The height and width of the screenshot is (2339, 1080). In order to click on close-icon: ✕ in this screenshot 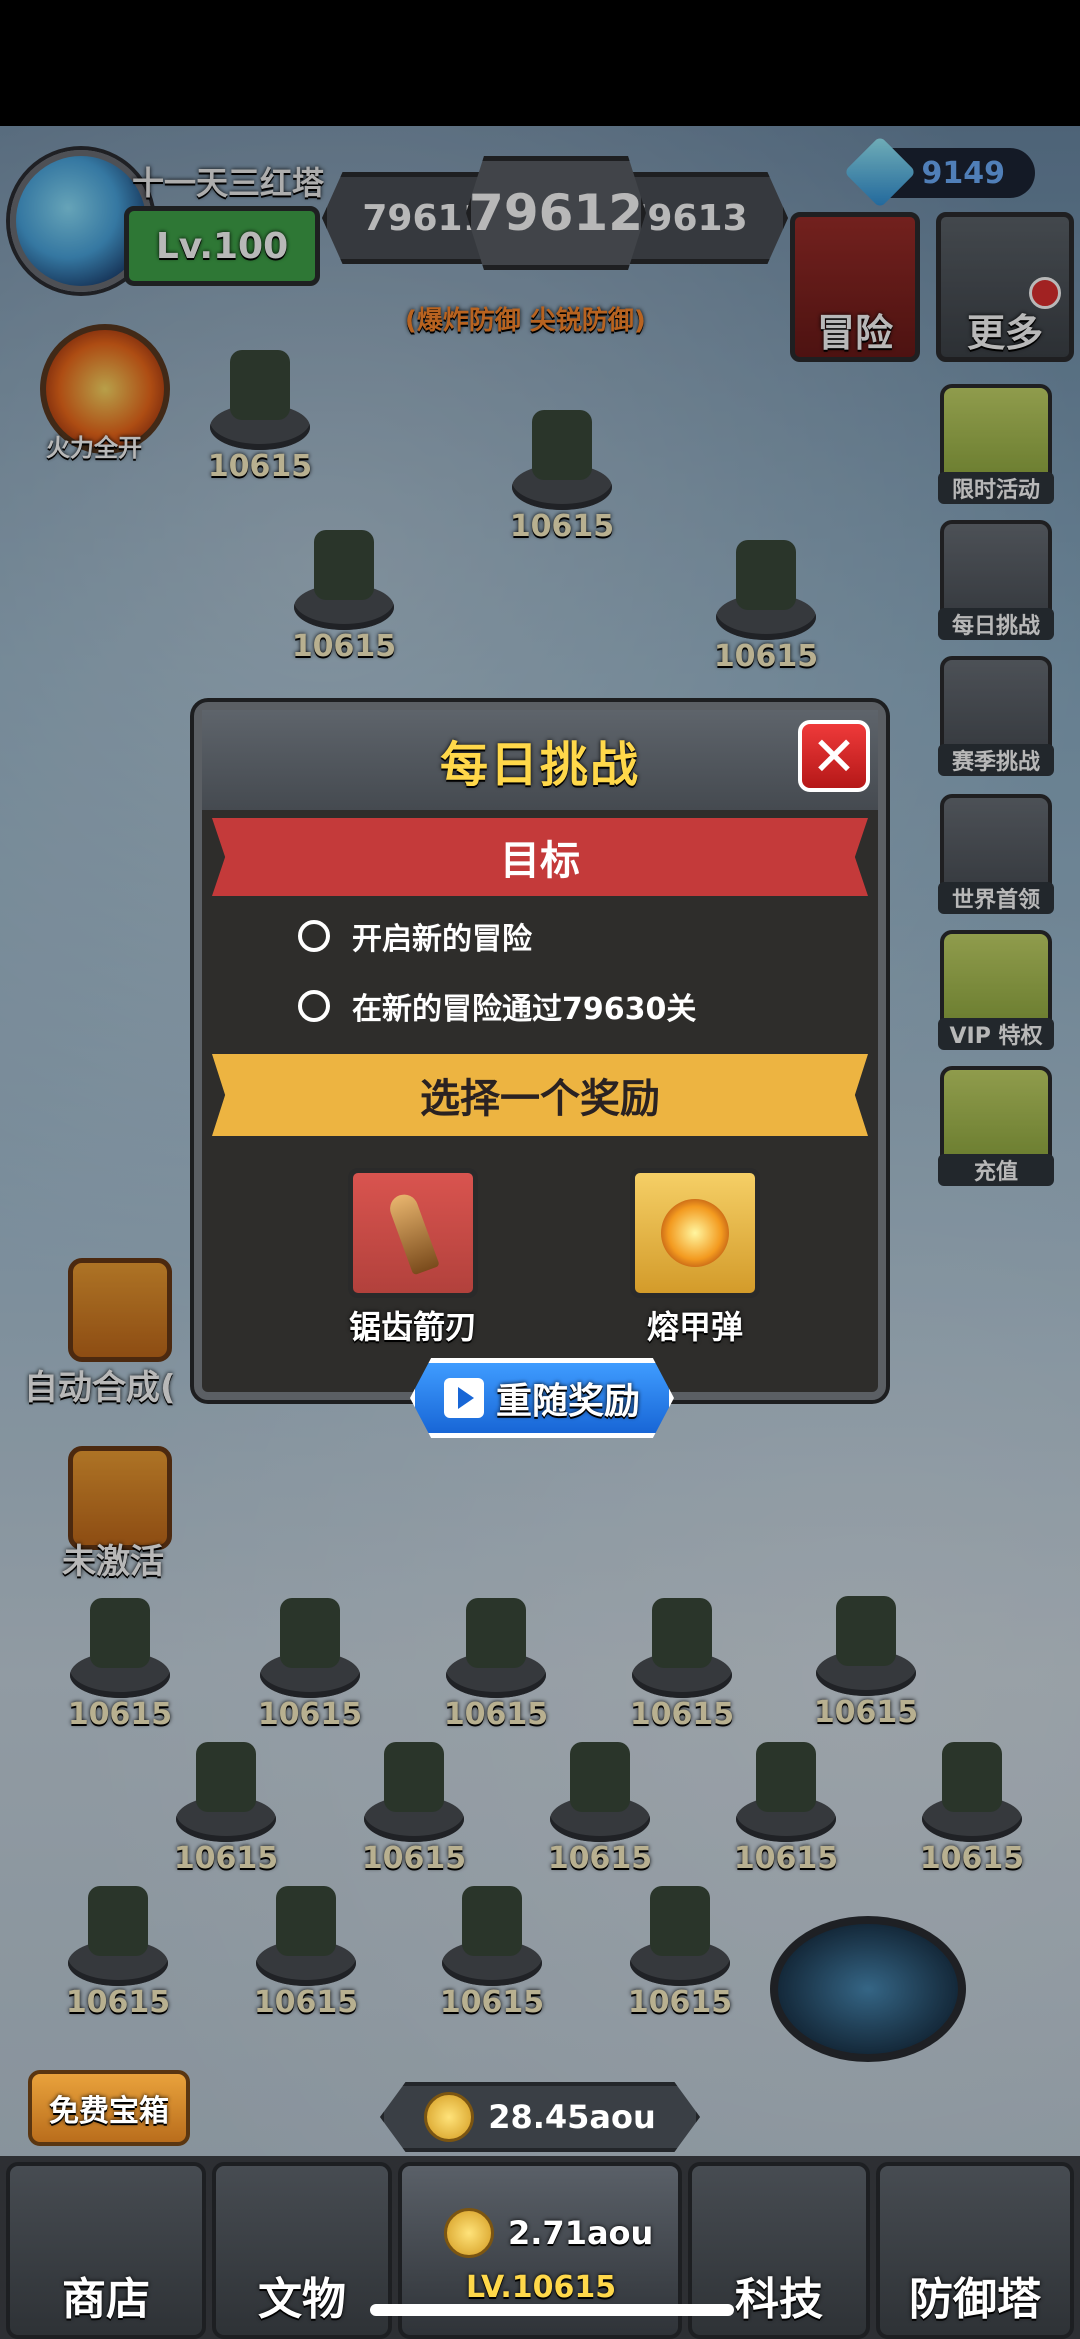, I will do `click(834, 756)`.